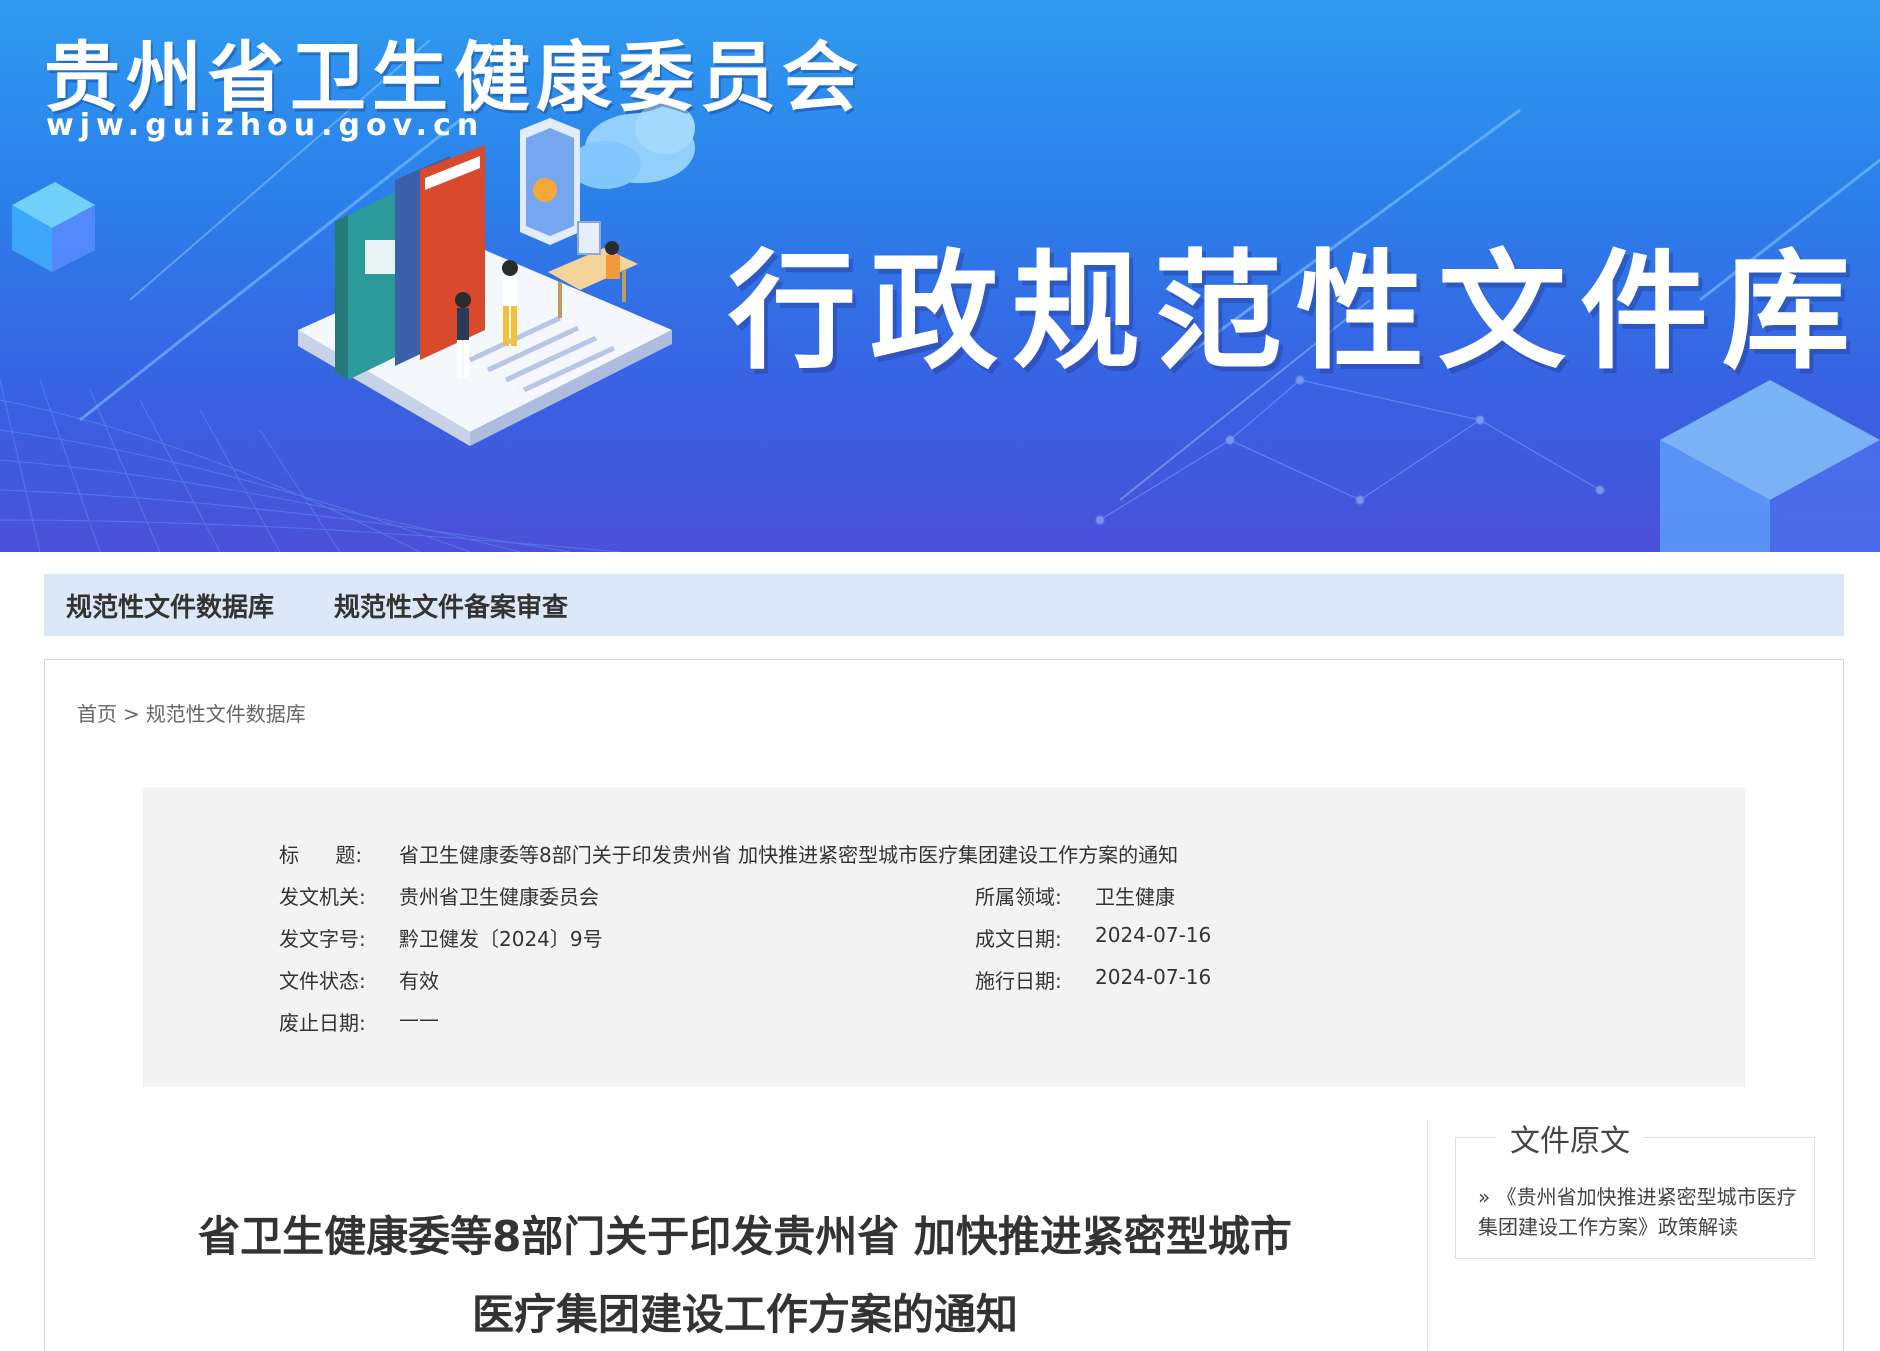  I want to click on info-label-created: 成文日期:, so click(1018, 939).